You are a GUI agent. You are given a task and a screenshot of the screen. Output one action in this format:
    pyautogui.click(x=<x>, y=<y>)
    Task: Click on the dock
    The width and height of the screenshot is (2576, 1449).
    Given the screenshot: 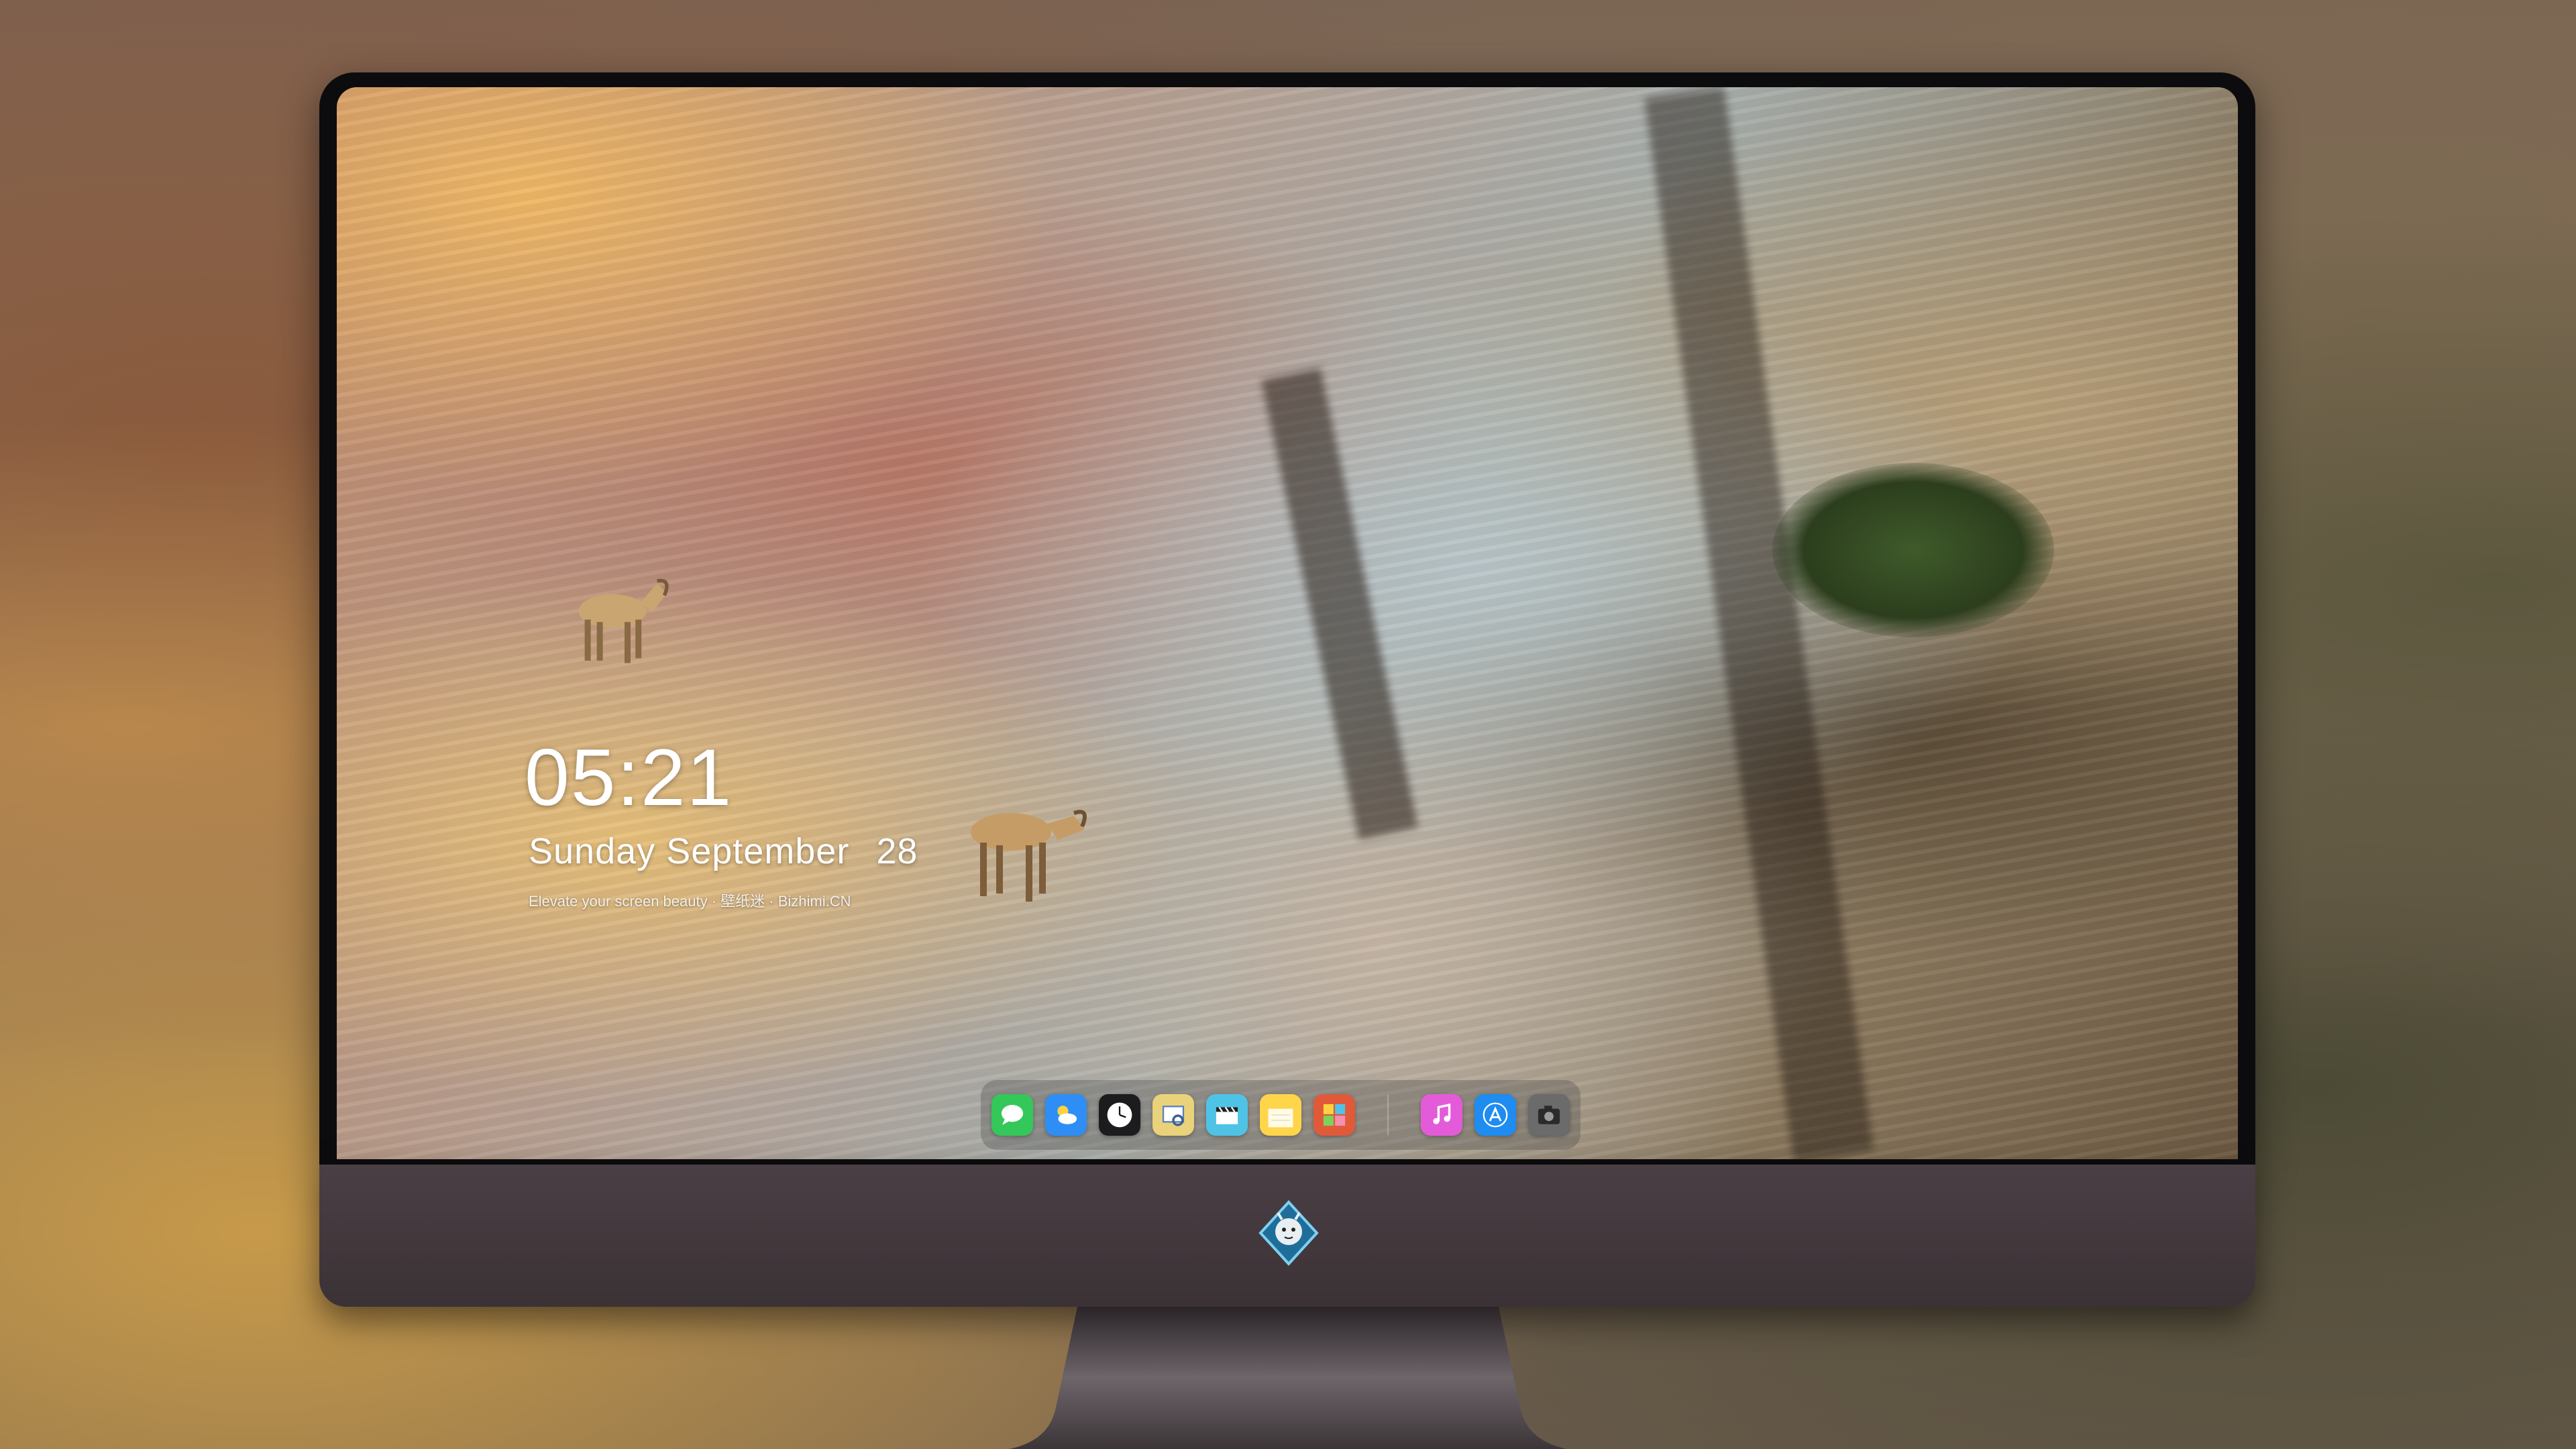 What is the action you would take?
    pyautogui.click(x=1280, y=1115)
    